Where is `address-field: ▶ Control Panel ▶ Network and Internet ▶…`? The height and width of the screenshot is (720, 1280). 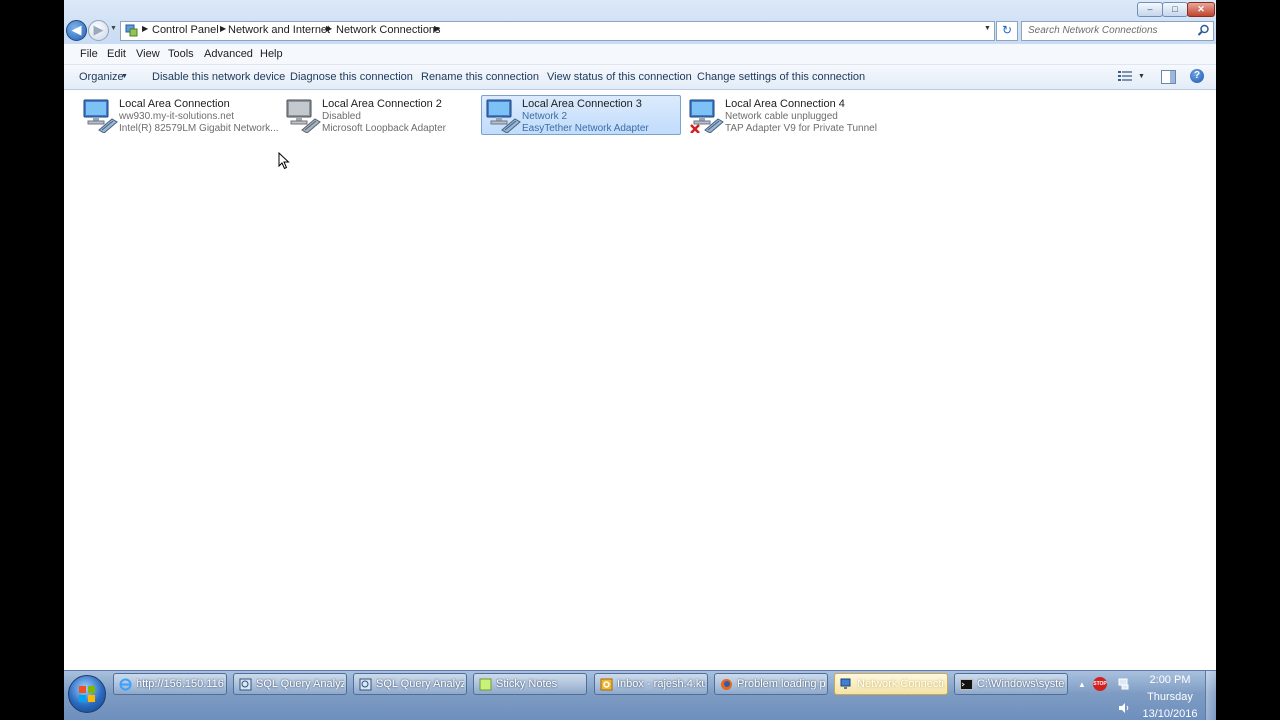
address-field: ▶ Control Panel ▶ Network and Internet ▶… is located at coordinates (557, 31).